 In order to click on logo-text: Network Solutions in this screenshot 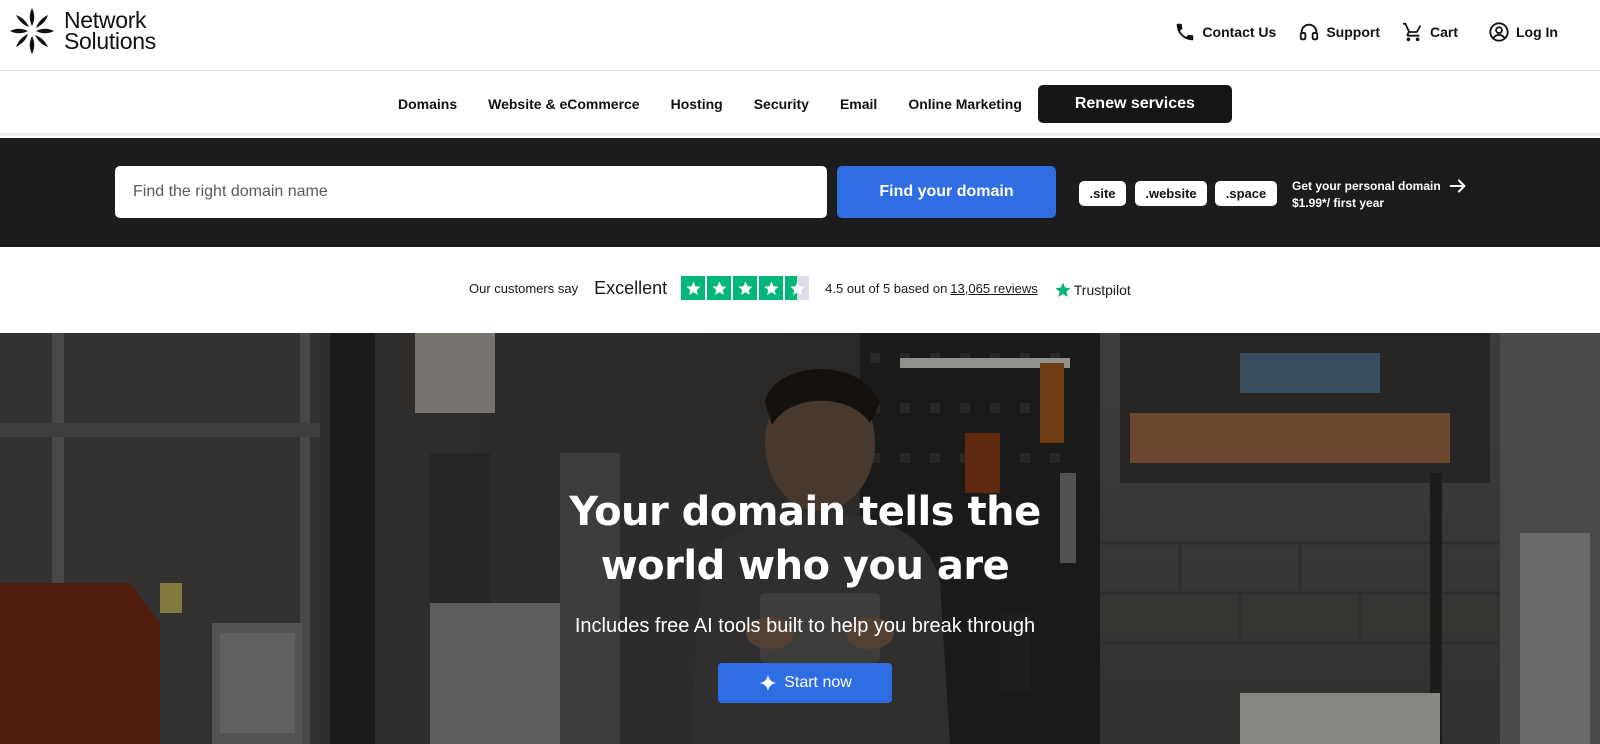, I will do `click(110, 31)`.